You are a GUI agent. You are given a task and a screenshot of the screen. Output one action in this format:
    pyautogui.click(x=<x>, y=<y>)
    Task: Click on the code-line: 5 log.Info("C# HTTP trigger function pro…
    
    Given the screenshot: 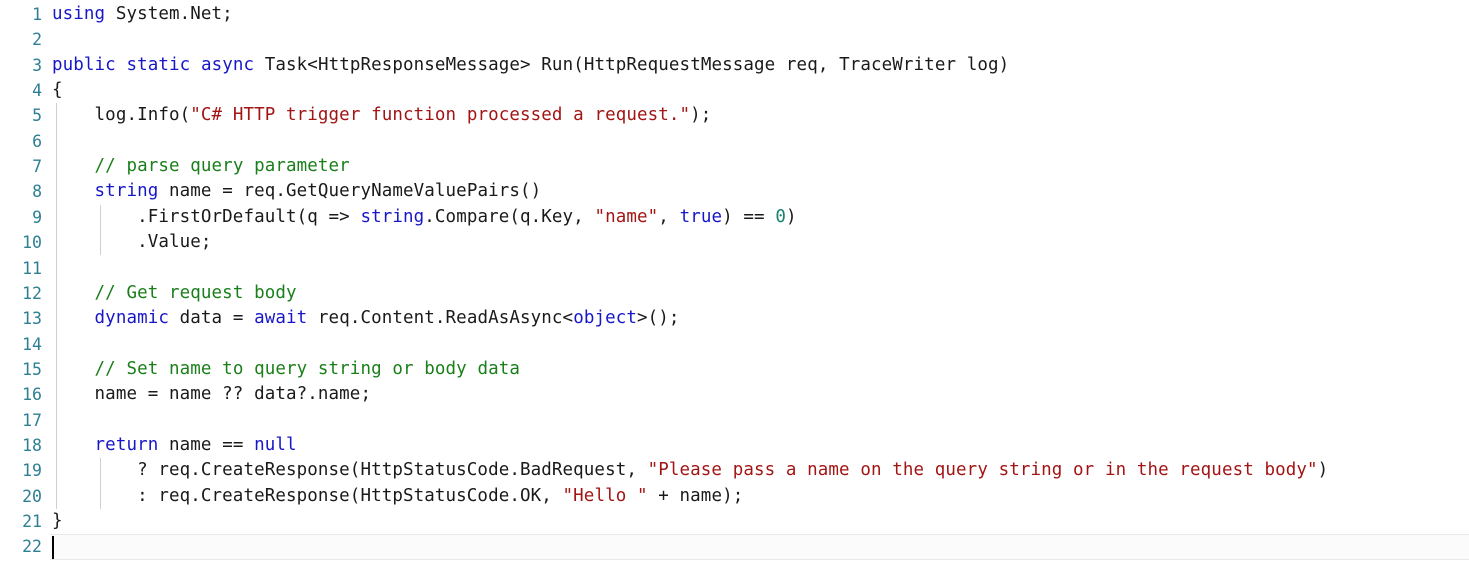 What is the action you would take?
    pyautogui.click(x=734, y=115)
    